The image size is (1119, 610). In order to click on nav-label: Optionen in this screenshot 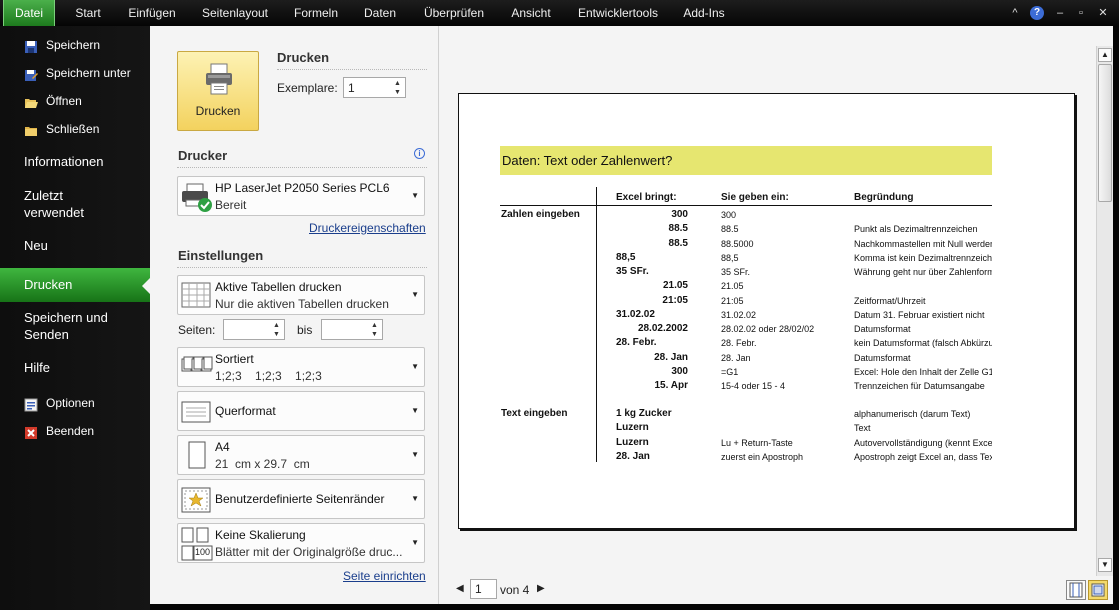, I will do `click(70, 403)`.